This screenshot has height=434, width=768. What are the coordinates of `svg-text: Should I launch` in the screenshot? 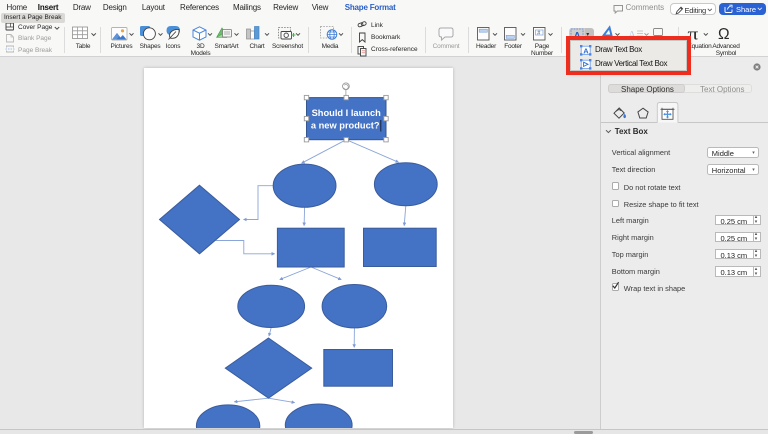 It's located at (347, 113).